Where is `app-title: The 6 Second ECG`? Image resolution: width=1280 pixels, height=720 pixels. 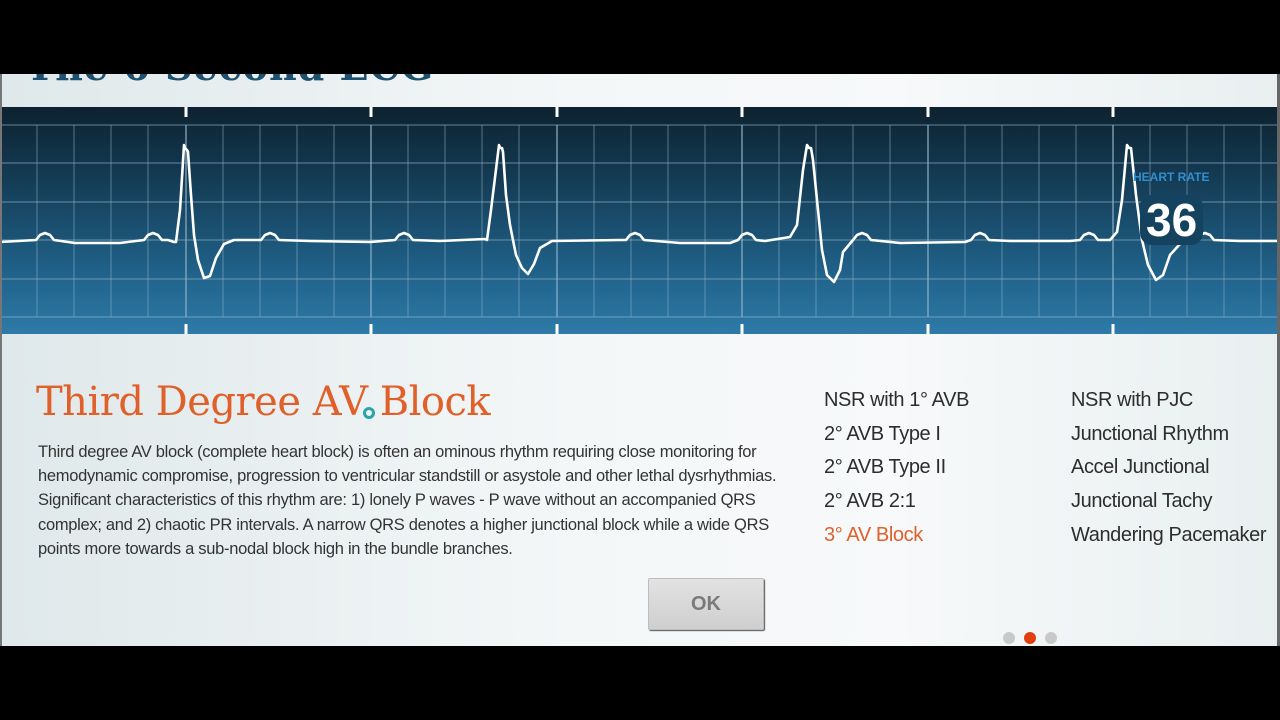 app-title: The 6 Second ECG is located at coordinates (230, 81).